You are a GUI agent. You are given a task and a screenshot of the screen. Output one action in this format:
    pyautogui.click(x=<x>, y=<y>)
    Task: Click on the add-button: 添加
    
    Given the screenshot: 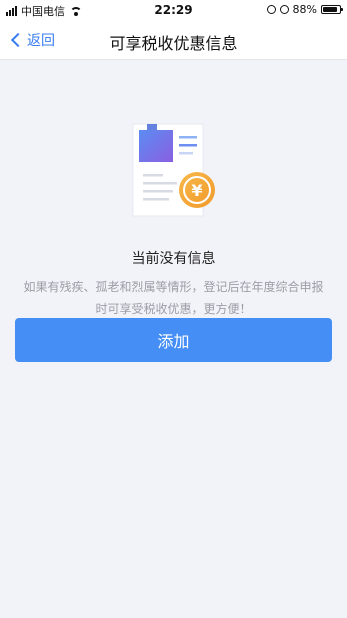 What is the action you would take?
    pyautogui.click(x=173, y=340)
    